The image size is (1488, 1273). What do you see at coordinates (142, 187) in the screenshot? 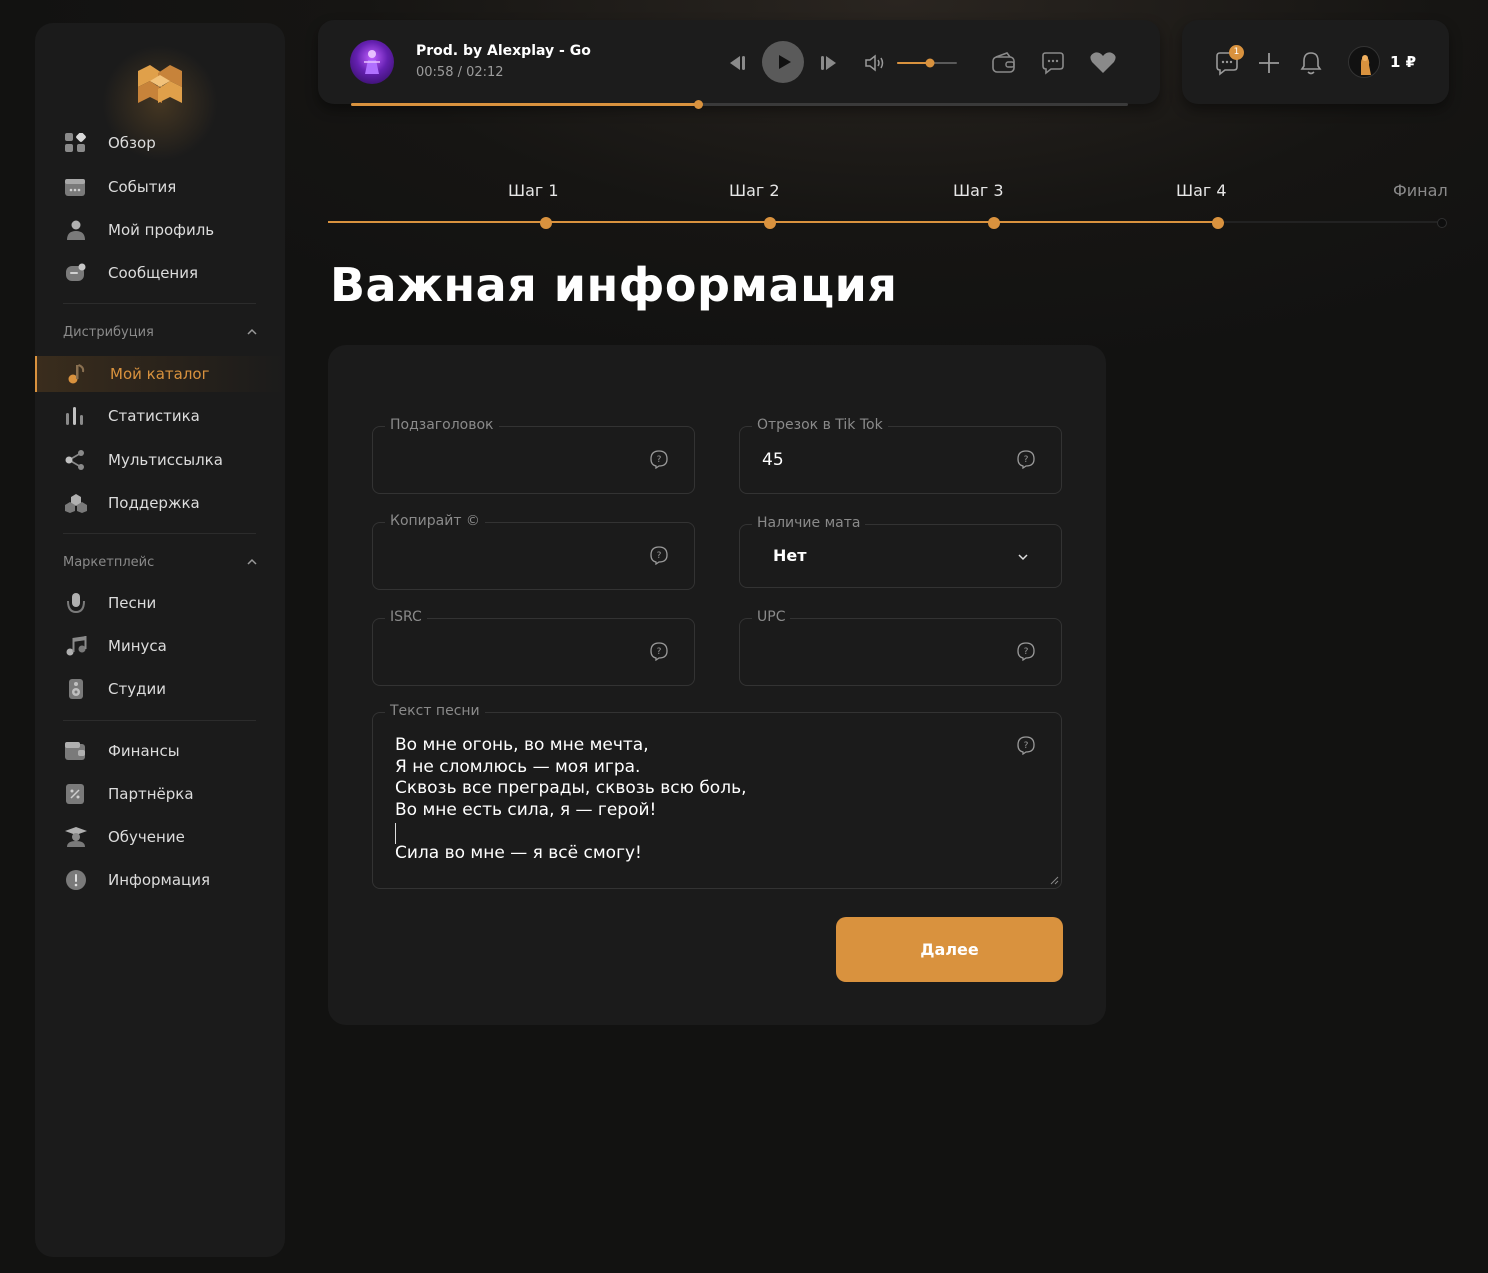
I see `sidebar-item-label: События` at bounding box center [142, 187].